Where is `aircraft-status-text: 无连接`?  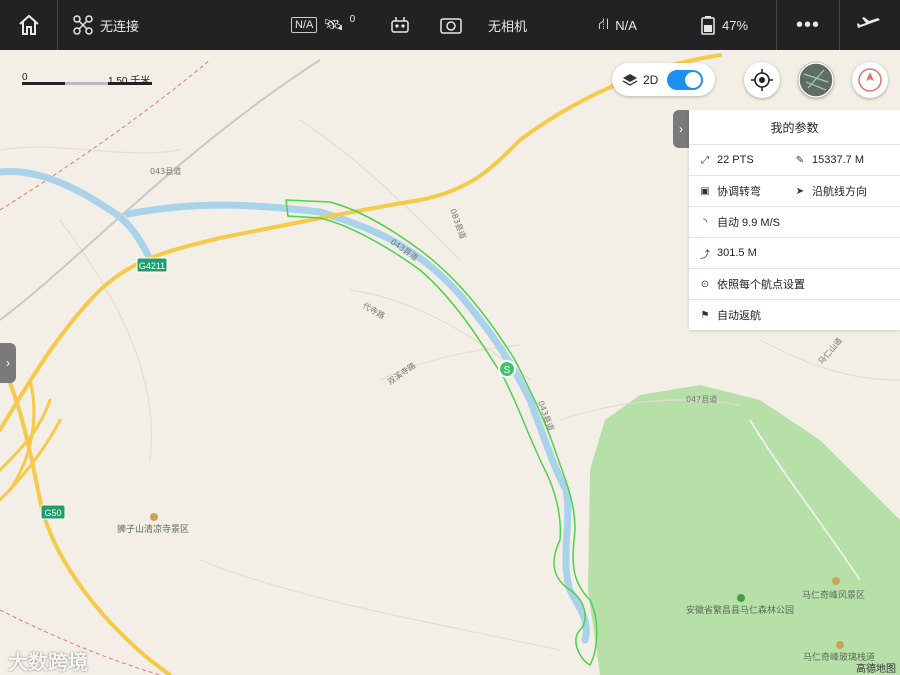 aircraft-status-text: 无连接 is located at coordinates (120, 26).